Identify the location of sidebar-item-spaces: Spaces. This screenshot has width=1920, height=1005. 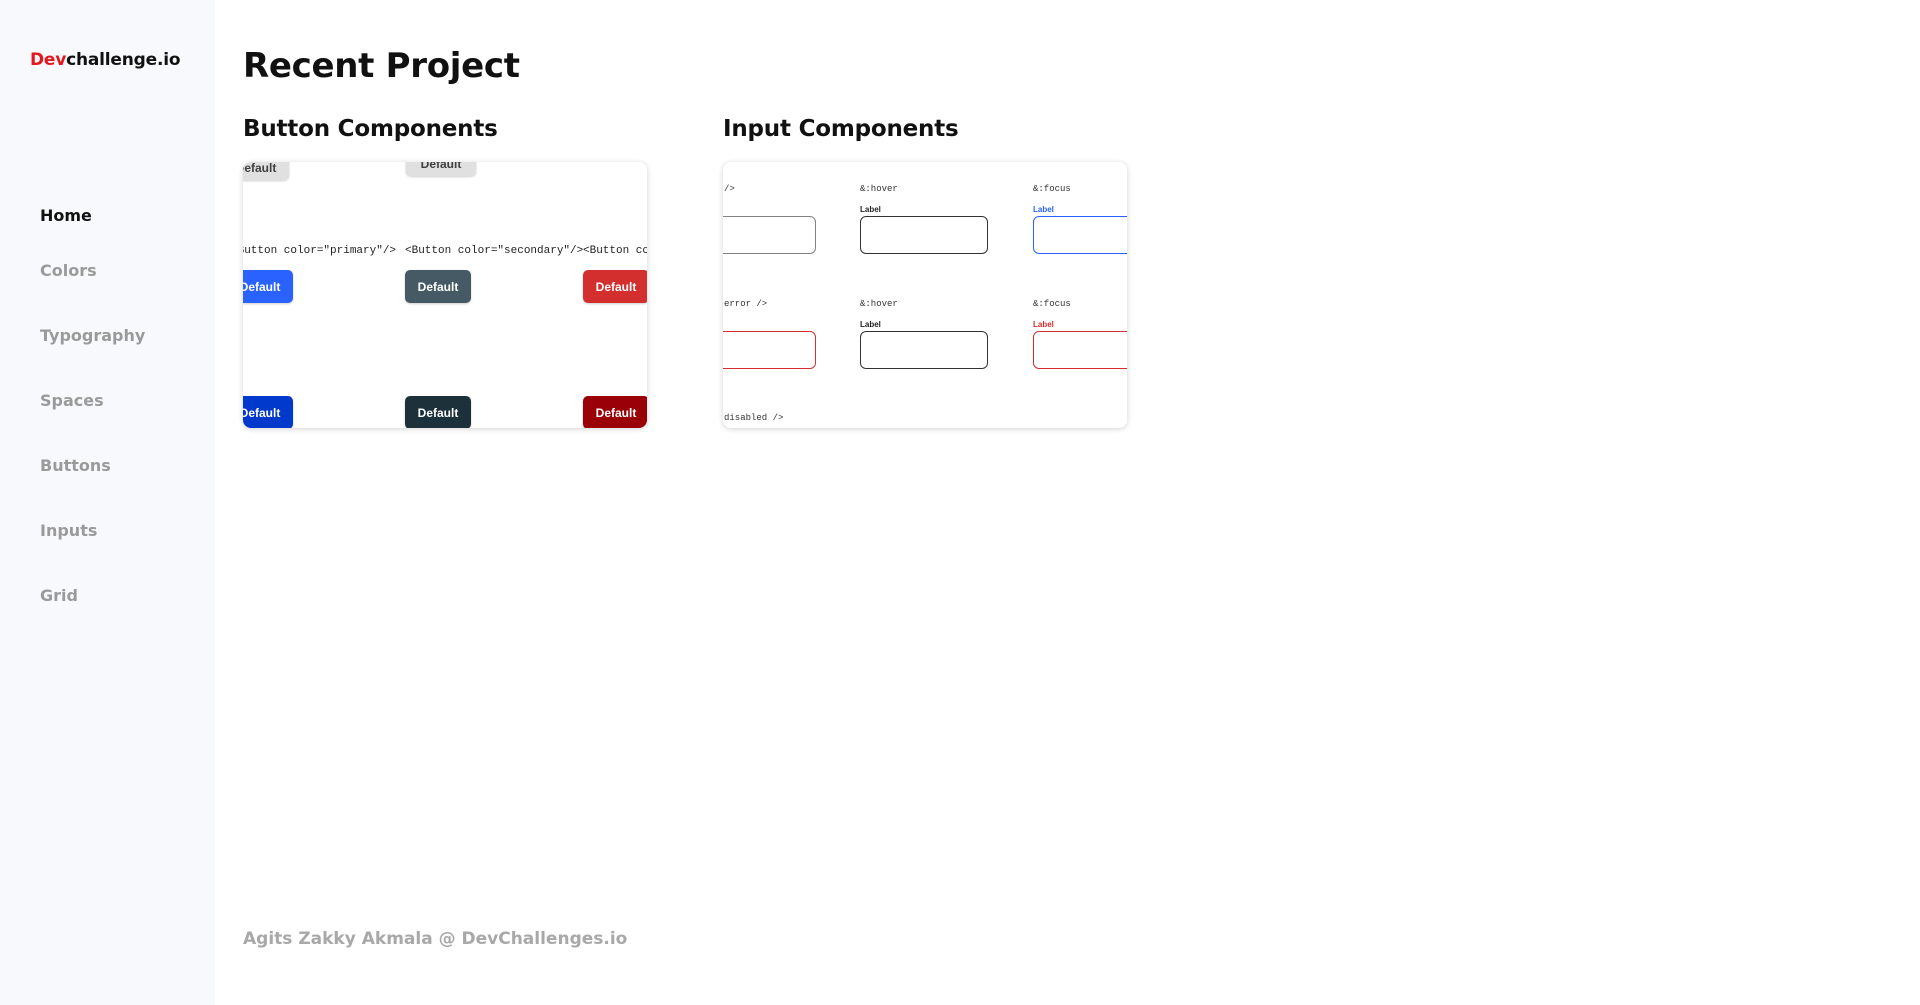
(92, 423).